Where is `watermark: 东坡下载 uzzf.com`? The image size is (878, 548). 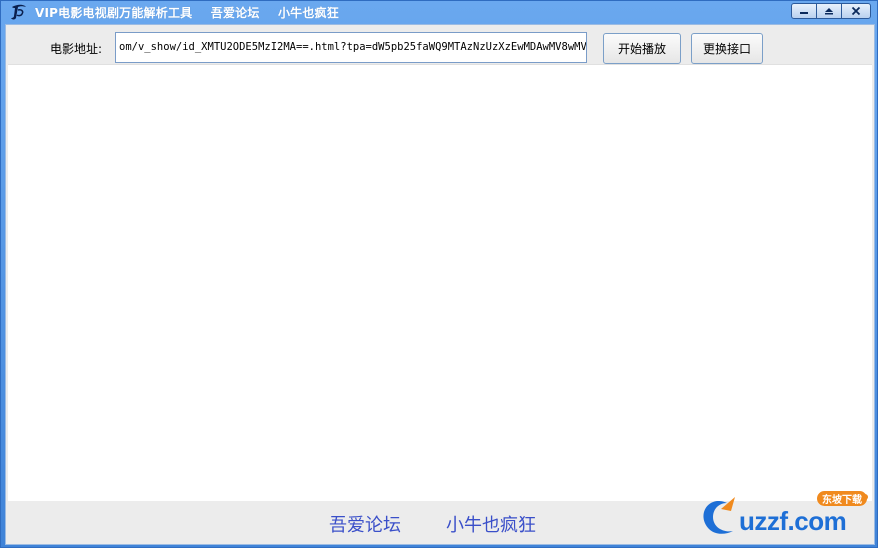 watermark: 东坡下载 uzzf.com is located at coordinates (783, 515).